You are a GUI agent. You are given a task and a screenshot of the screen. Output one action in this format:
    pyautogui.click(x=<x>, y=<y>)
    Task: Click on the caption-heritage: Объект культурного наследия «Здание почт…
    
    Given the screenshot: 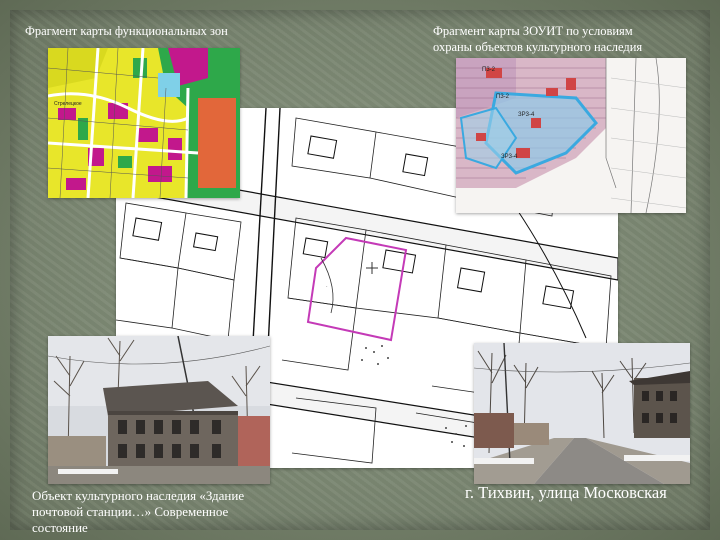 What is the action you would take?
    pyautogui.click(x=138, y=512)
    